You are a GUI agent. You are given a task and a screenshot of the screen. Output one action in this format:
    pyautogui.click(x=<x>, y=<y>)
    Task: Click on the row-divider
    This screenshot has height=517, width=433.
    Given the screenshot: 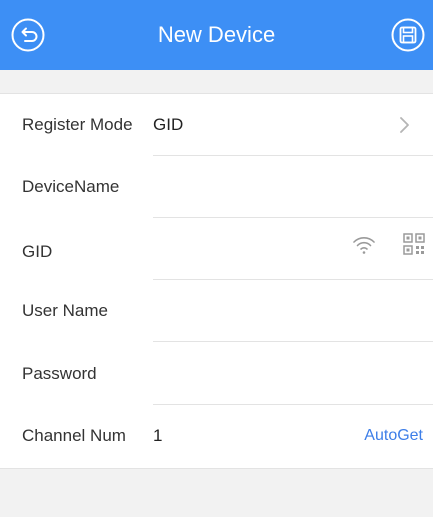 What is the action you would take?
    pyautogui.click(x=293, y=341)
    